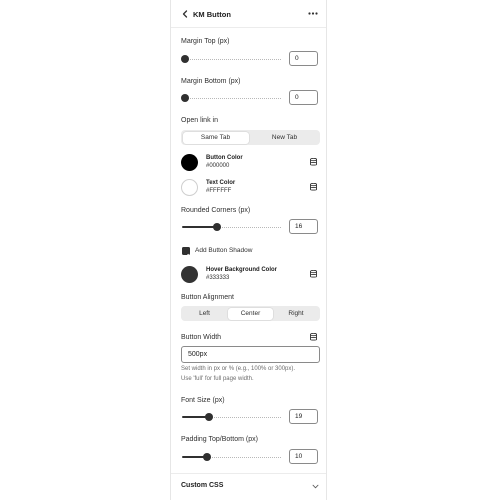 This screenshot has width=500, height=500. Describe the element at coordinates (296, 314) in the screenshot. I see `alignment-right: Right` at that location.